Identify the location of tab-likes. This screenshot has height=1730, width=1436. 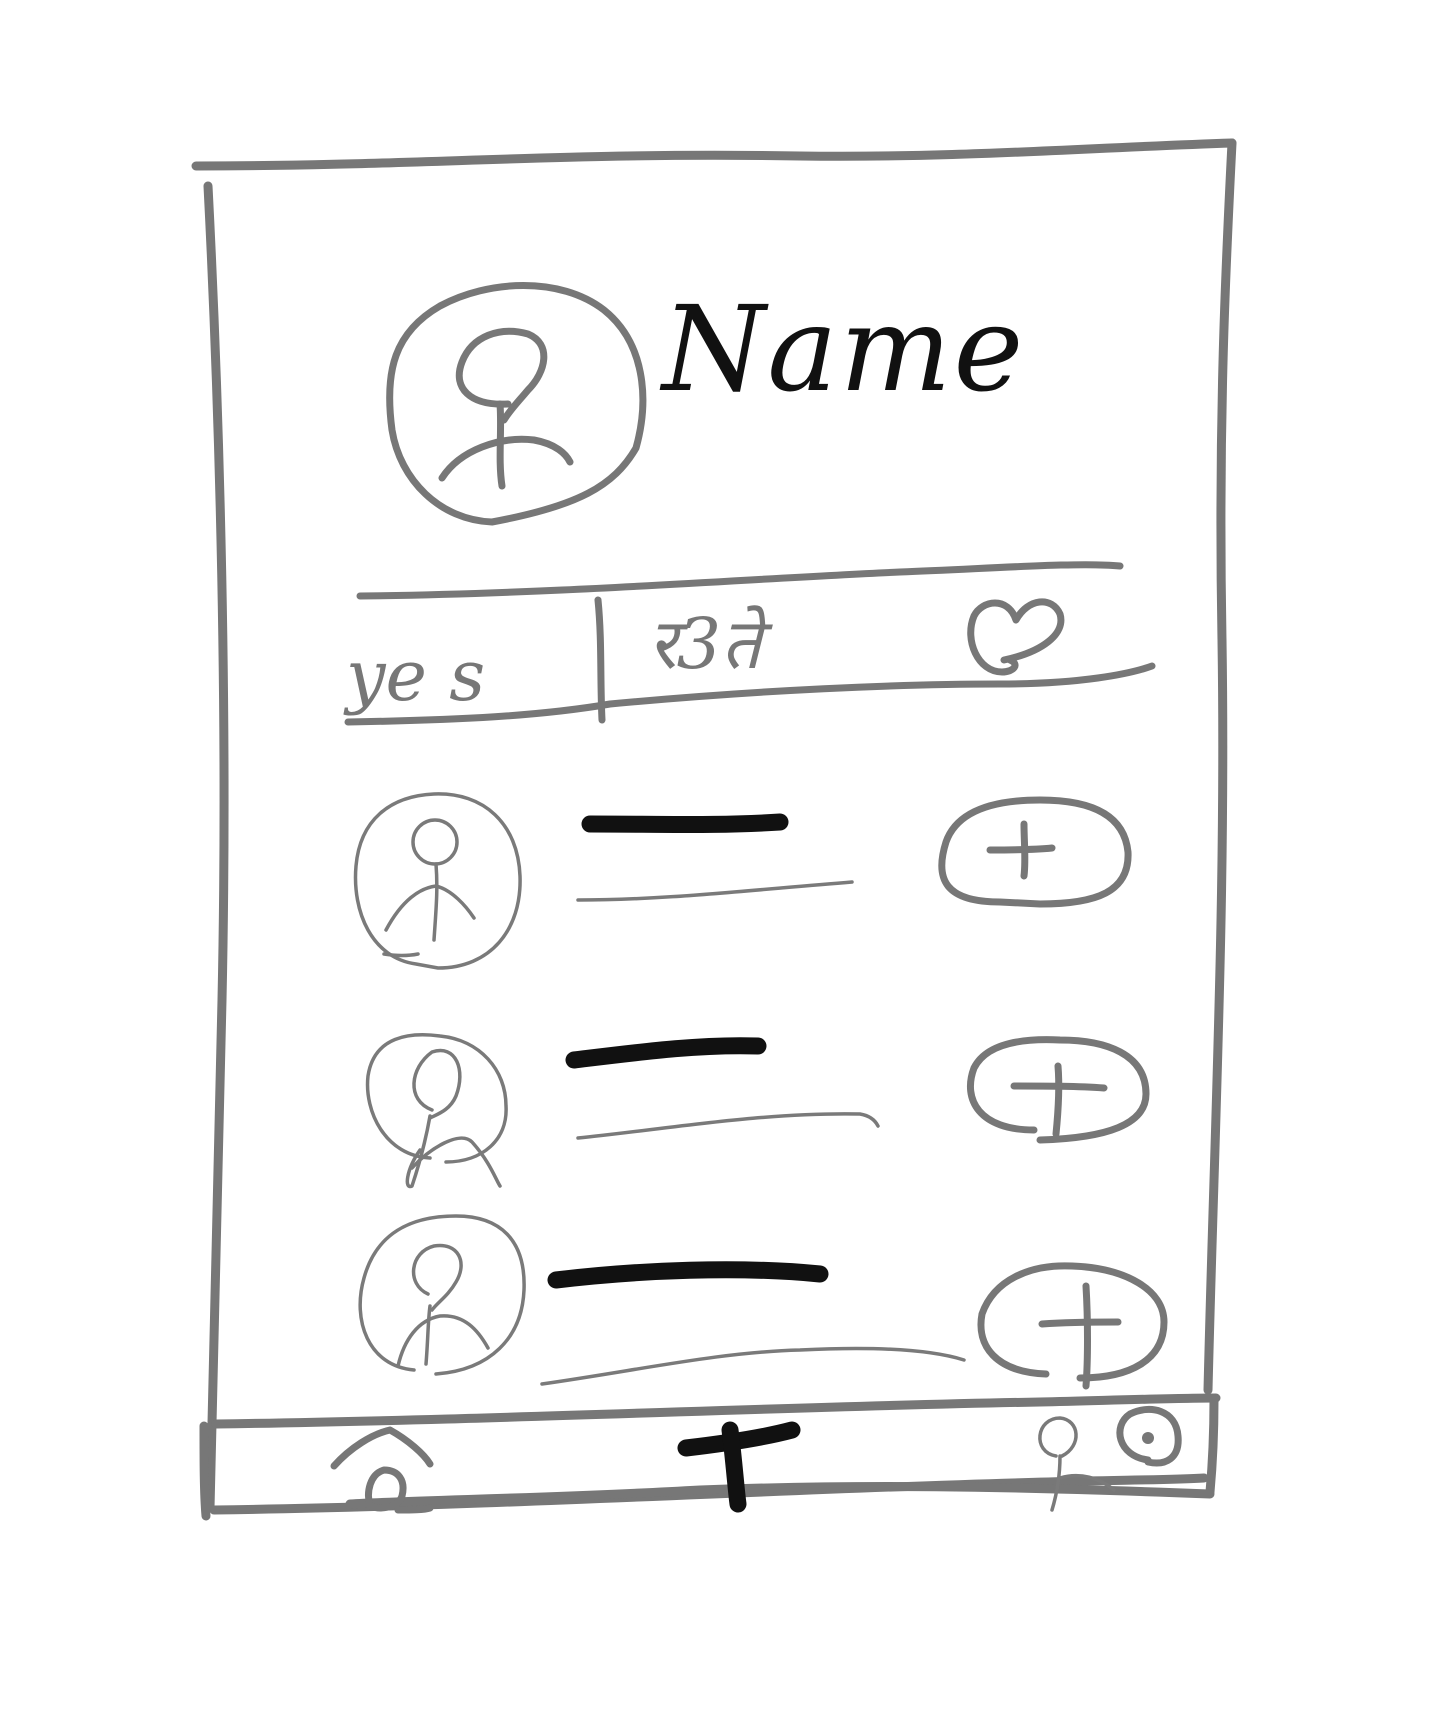
(1016, 637).